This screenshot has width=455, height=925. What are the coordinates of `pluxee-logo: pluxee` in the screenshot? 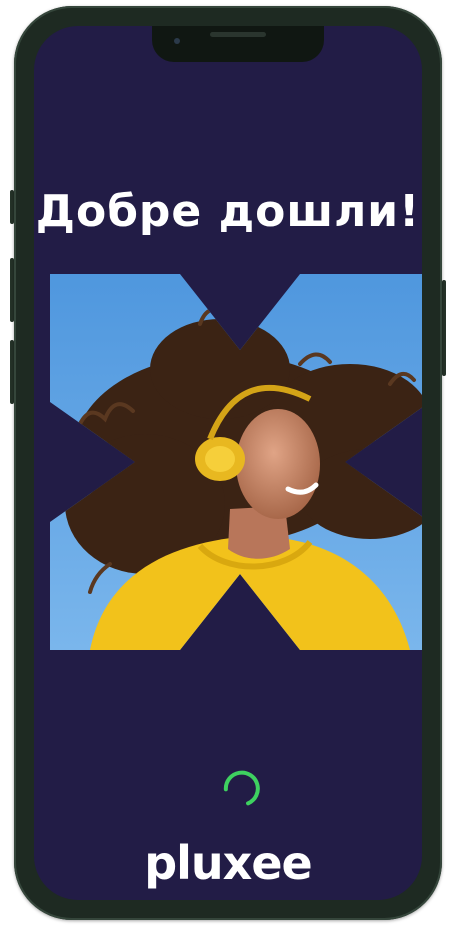 It's located at (228, 863).